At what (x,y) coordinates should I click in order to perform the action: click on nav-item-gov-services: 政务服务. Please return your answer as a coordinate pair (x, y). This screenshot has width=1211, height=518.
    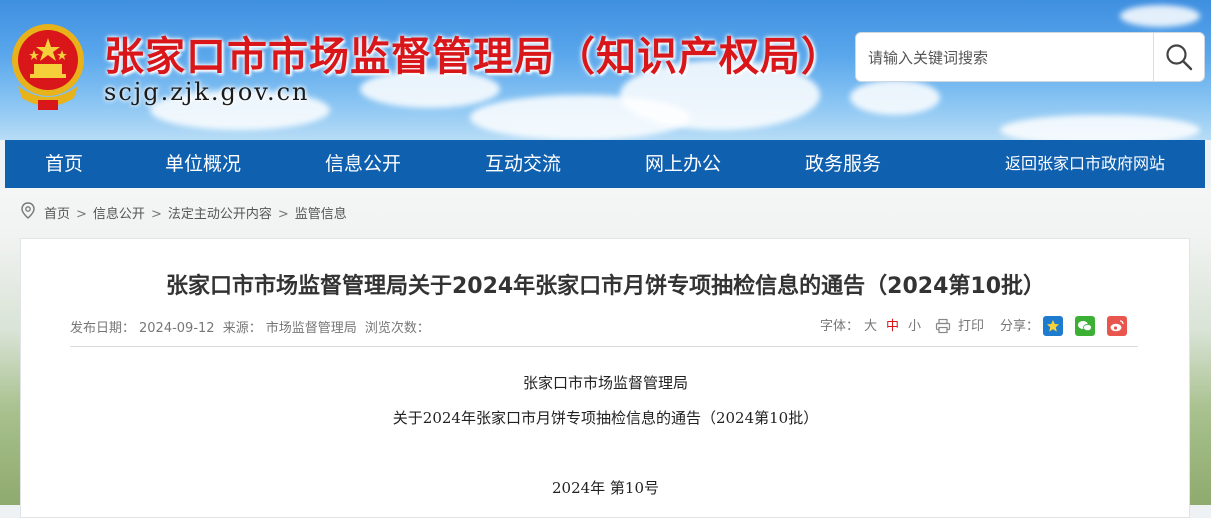
    Looking at the image, I should click on (843, 164).